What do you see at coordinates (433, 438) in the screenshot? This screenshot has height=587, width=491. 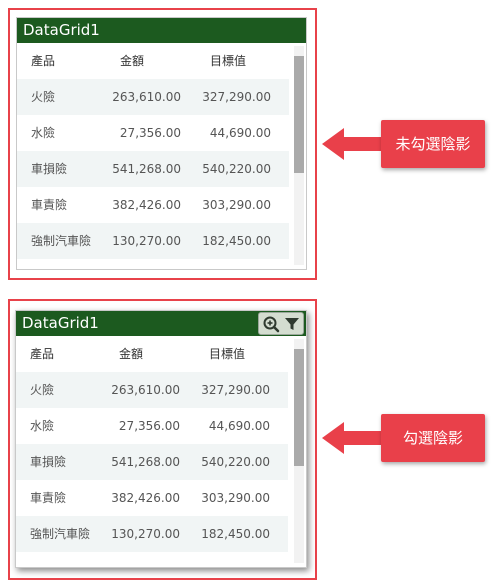 I see `callout-shadow: 勾選陰影` at bounding box center [433, 438].